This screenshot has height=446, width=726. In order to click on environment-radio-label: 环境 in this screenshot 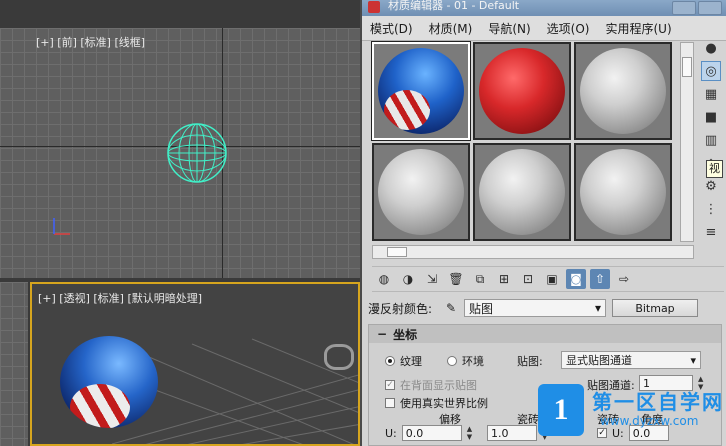, I will do `click(473, 361)`.